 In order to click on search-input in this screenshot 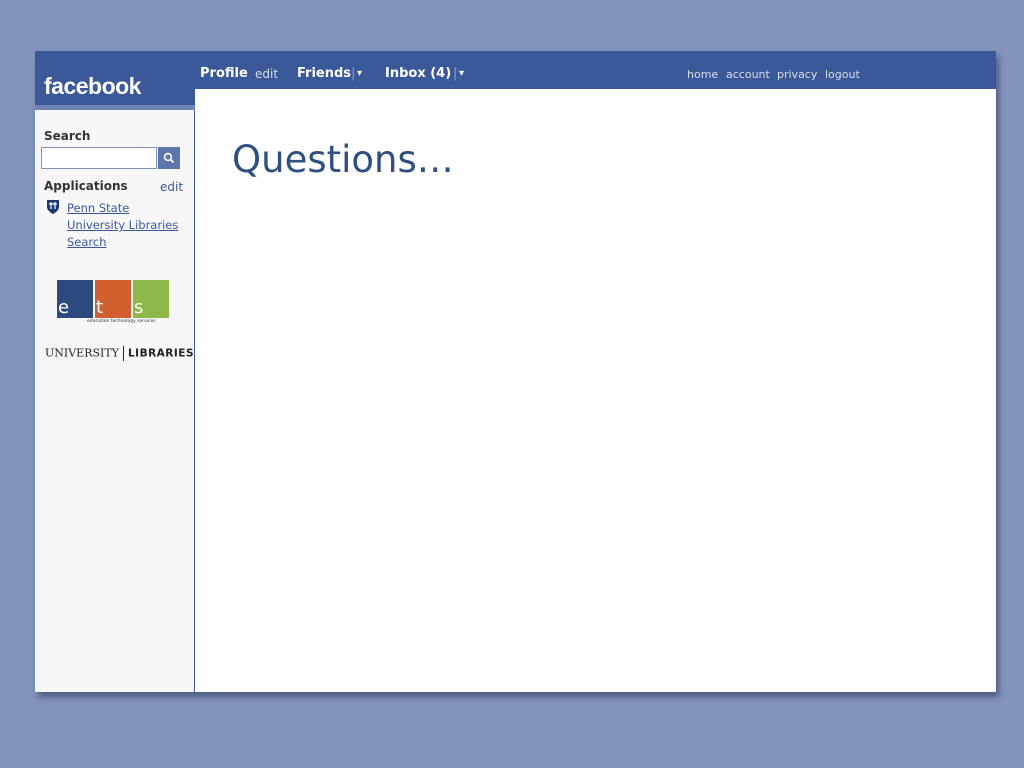, I will do `click(99, 158)`.